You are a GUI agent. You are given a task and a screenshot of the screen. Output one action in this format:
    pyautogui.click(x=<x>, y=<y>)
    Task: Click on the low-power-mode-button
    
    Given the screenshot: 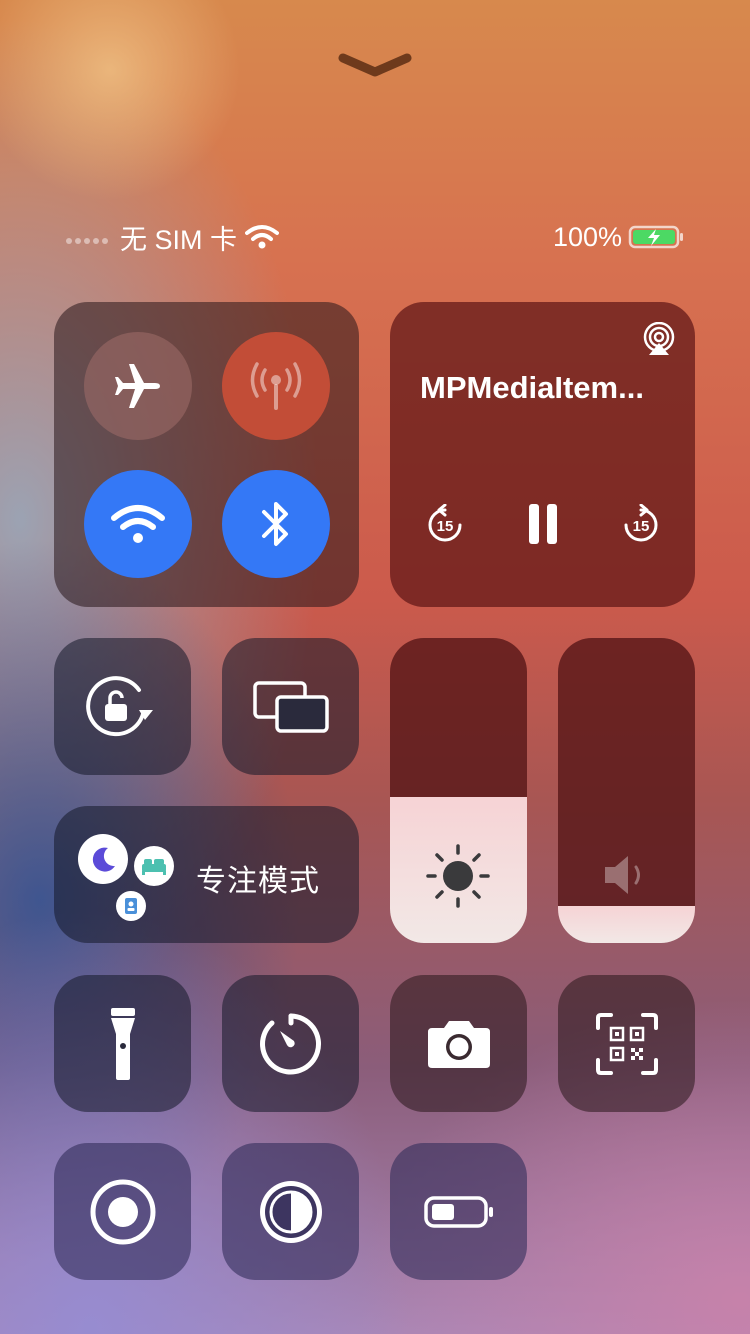 What is the action you would take?
    pyautogui.click(x=458, y=1211)
    